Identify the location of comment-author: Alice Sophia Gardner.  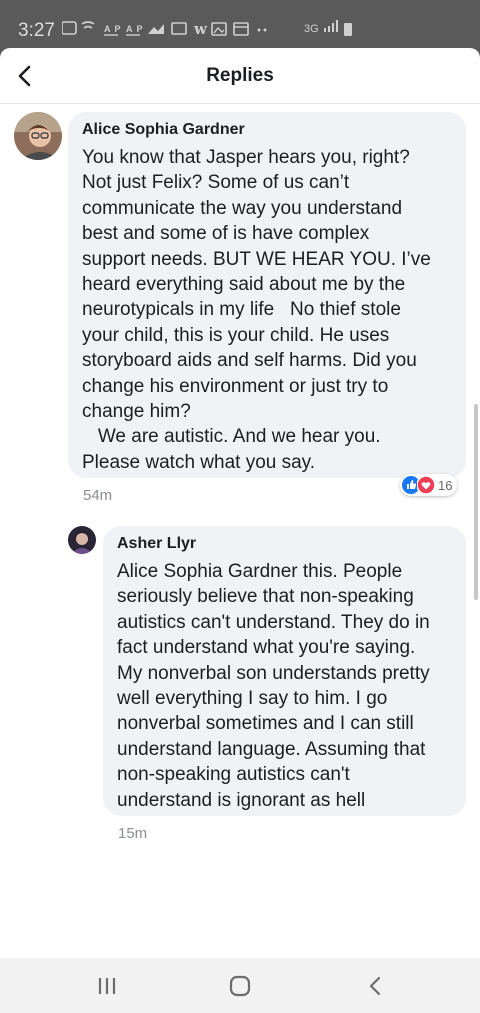
(163, 130).